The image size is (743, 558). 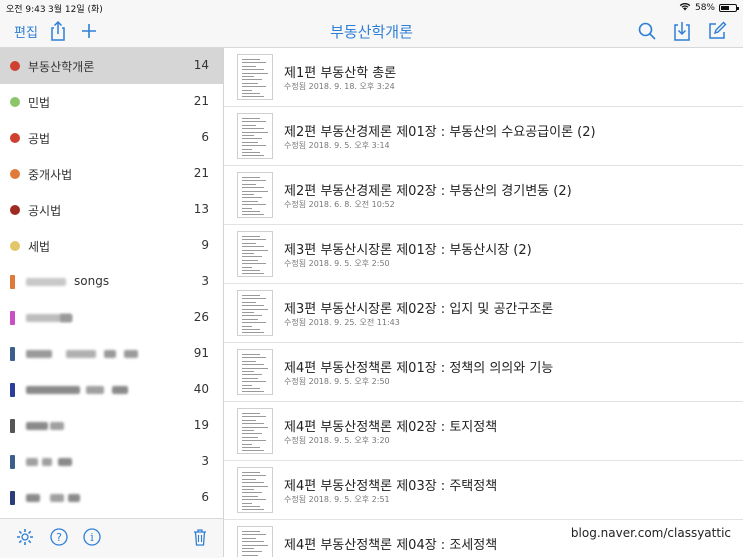 I want to click on note-title: 제4편 부동산정책론 제03장 : 주택정책, so click(x=391, y=486).